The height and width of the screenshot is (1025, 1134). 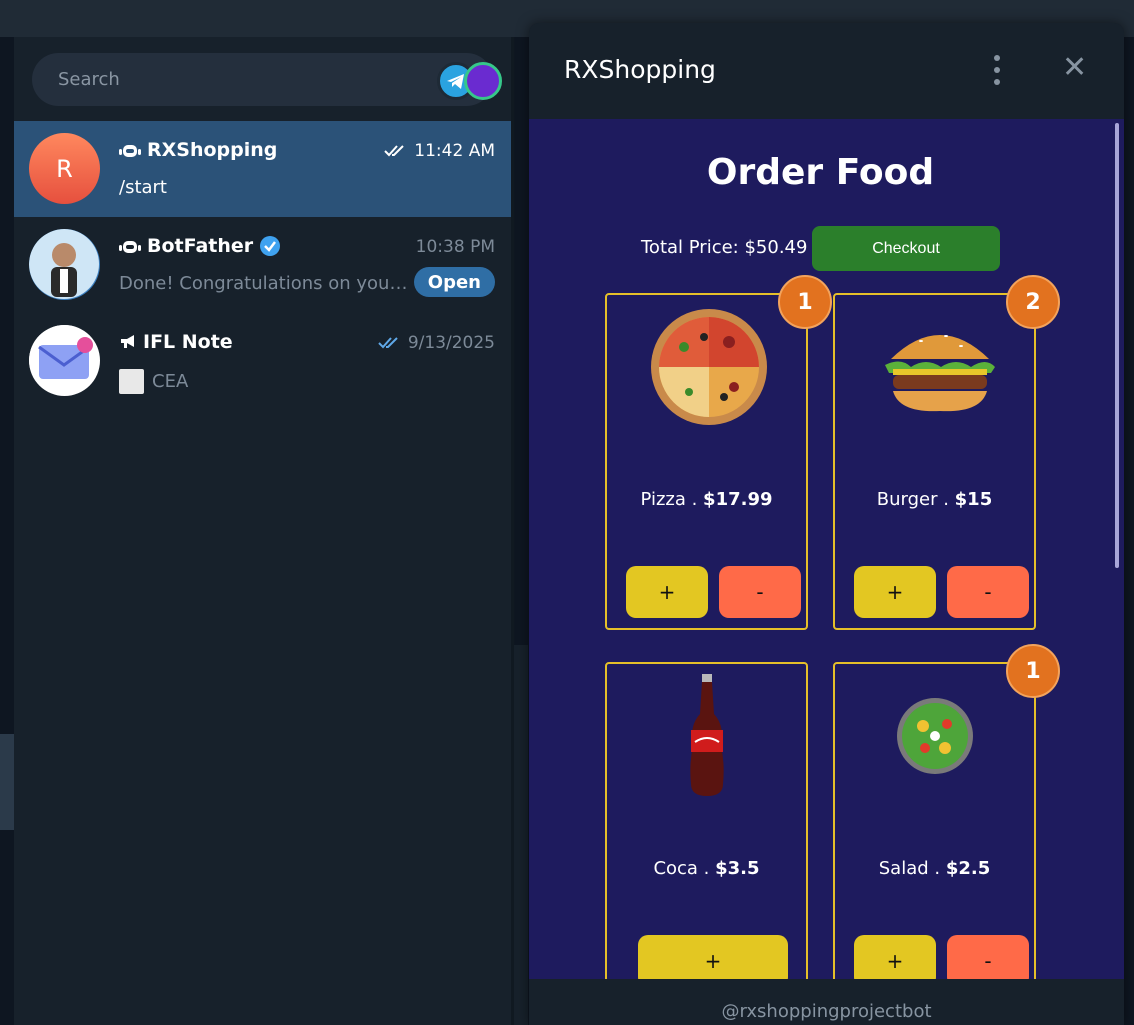 What do you see at coordinates (270, 246) in the screenshot?
I see `verified-icon` at bounding box center [270, 246].